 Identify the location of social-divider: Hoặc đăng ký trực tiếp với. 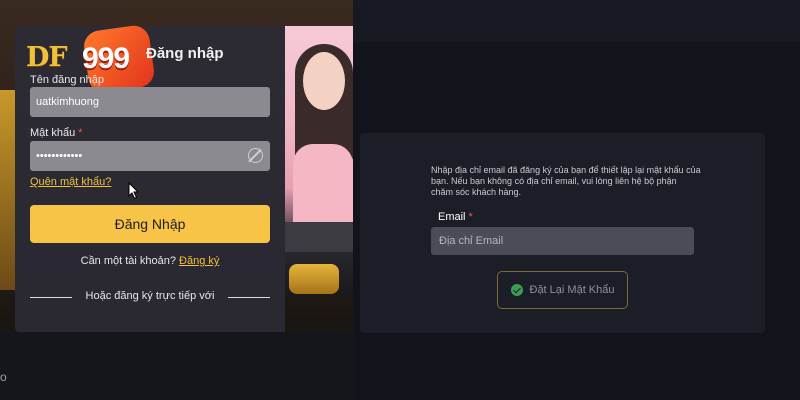
(150, 297).